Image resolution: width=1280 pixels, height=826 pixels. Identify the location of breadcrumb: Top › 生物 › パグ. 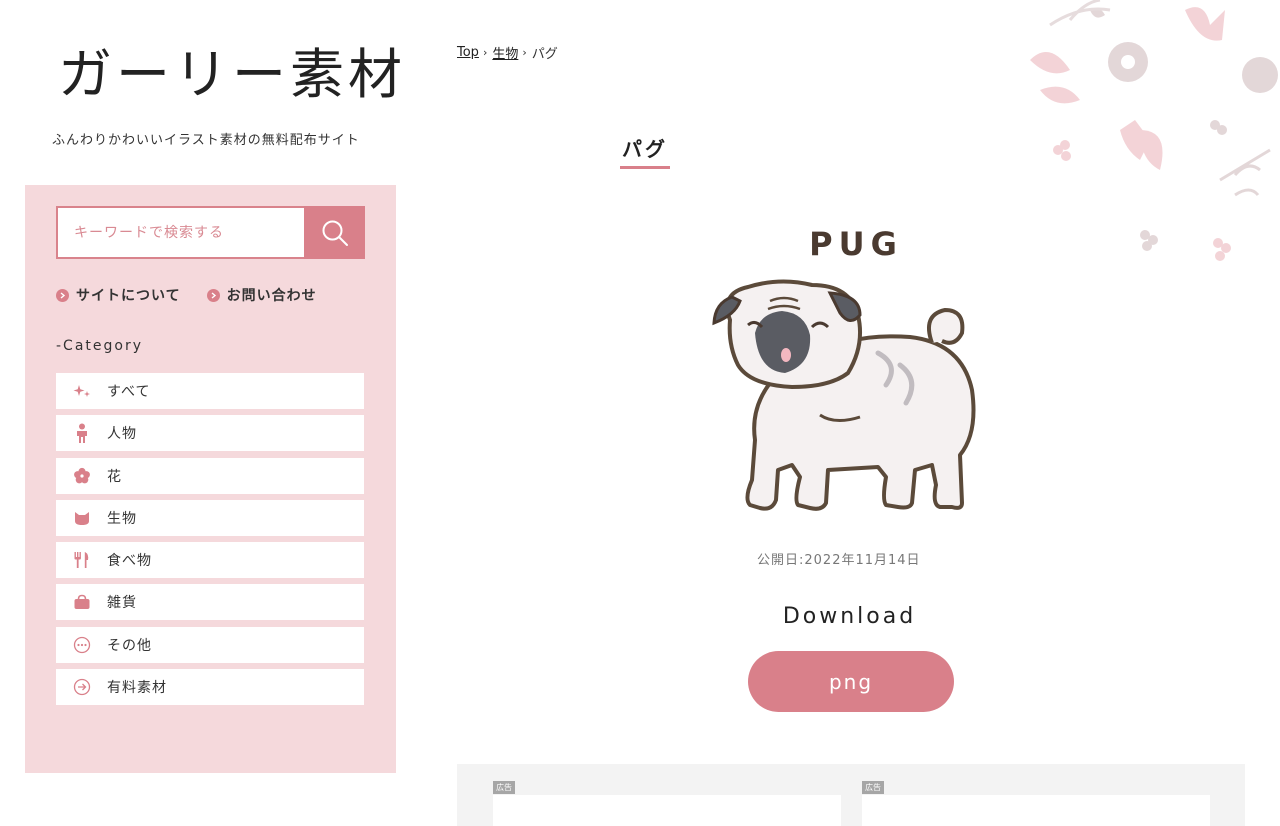
(507, 52).